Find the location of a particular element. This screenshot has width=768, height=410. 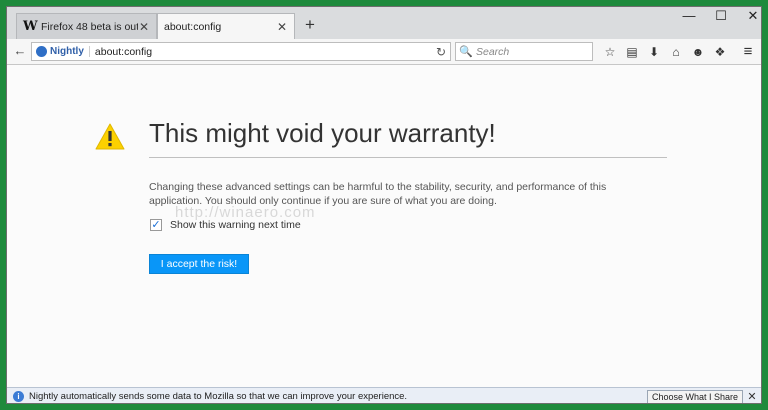

pocket-icon: ❖ is located at coordinates (720, 52).